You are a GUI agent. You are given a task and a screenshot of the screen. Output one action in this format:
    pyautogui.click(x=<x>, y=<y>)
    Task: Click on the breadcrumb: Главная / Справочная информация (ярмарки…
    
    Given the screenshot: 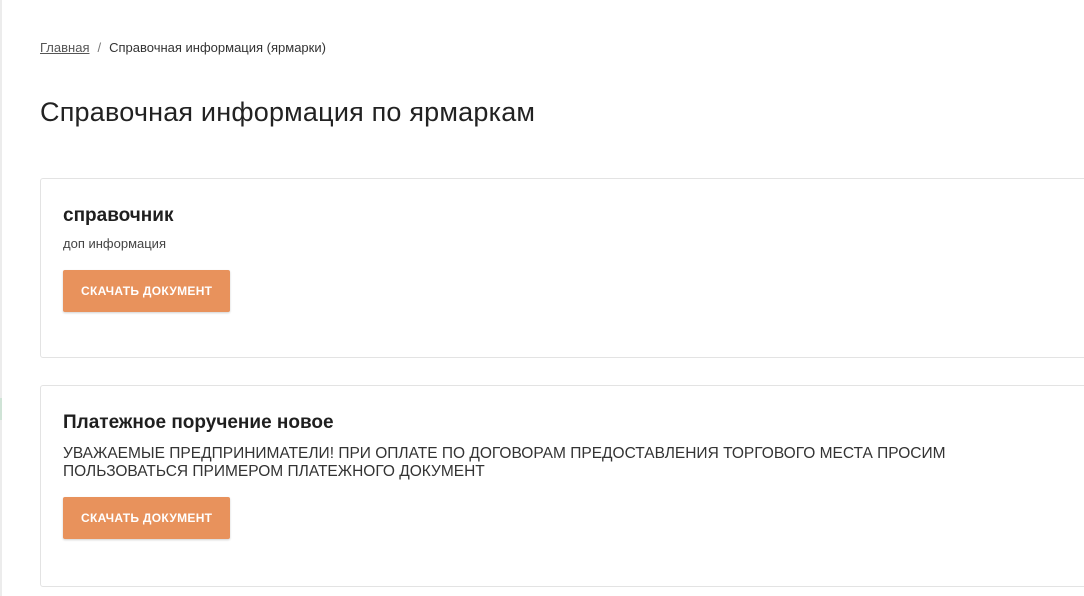 What is the action you would take?
    pyautogui.click(x=183, y=47)
    